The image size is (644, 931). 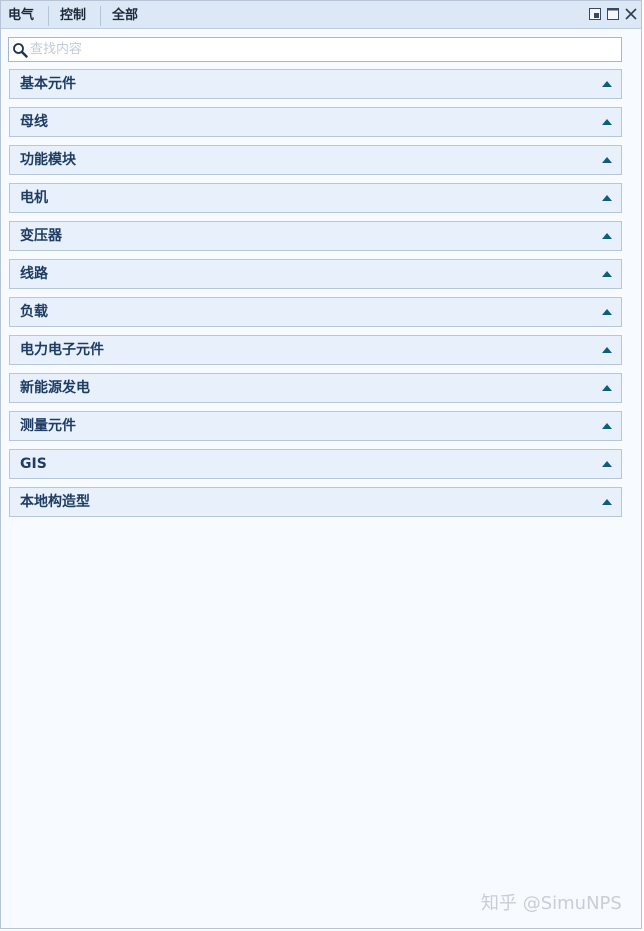 I want to click on section-label: GIS, so click(x=33, y=464).